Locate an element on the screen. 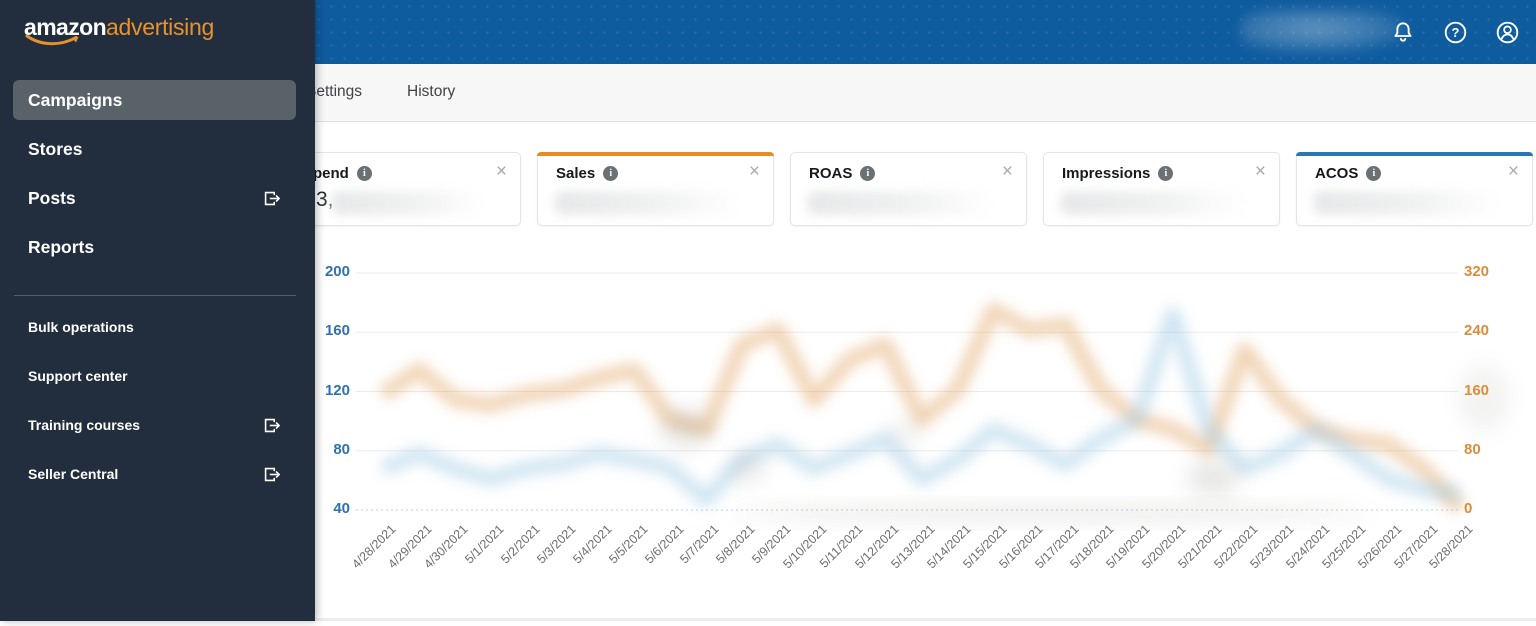  x-axis-date-label: 5/11/2021 is located at coordinates (841, 546).